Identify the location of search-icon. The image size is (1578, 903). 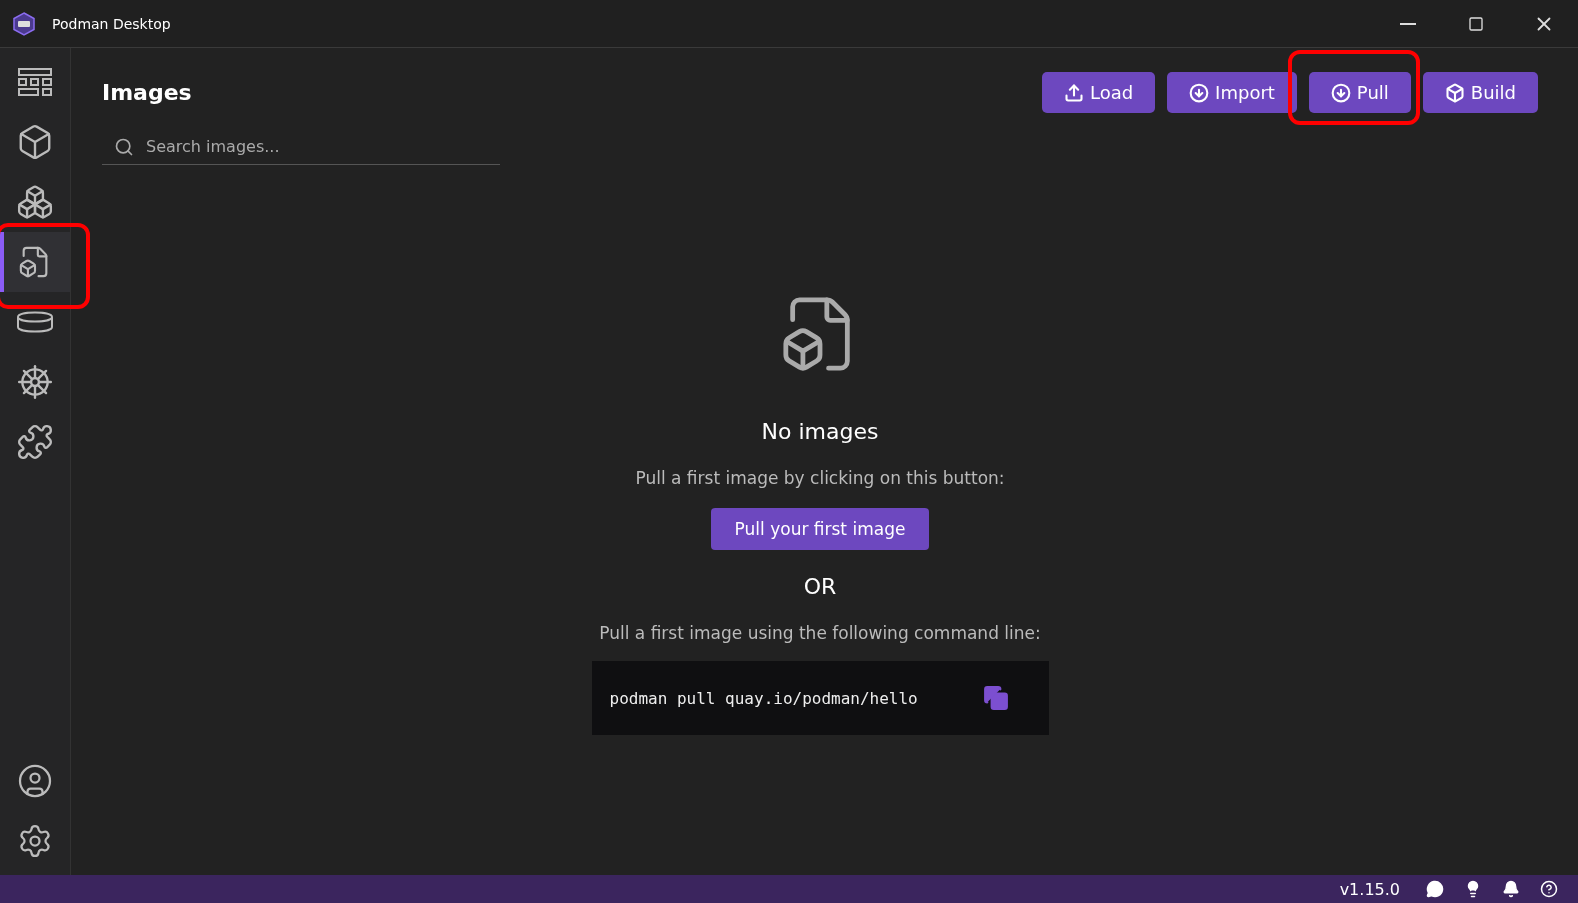
(124, 146).